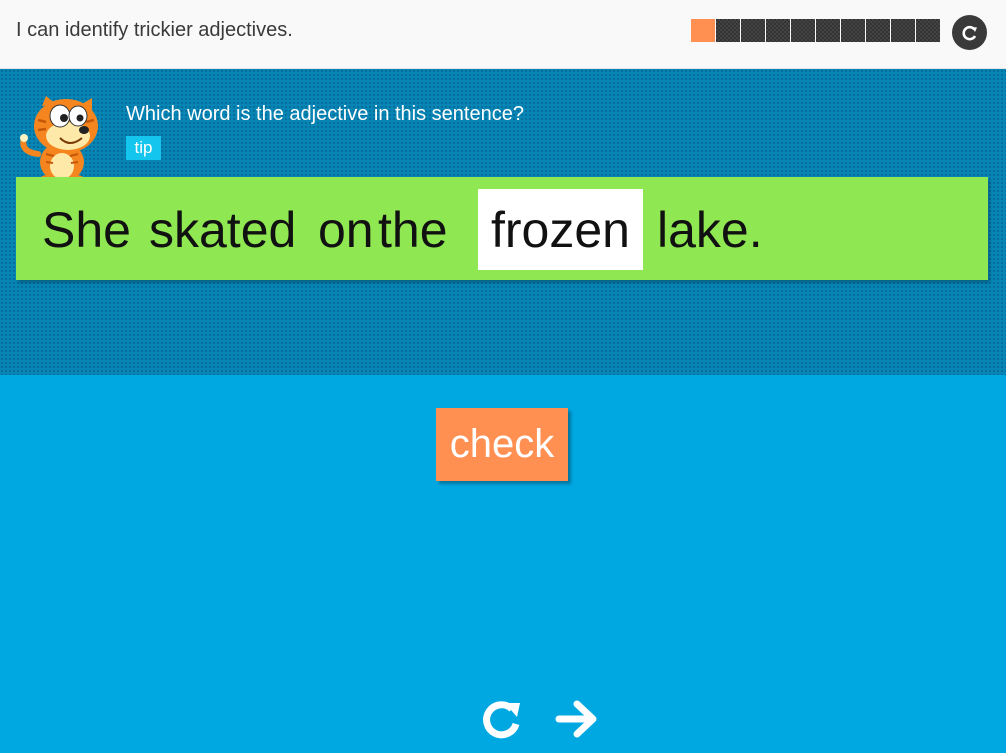 This screenshot has height=753, width=1006. I want to click on sentence-word: She, so click(86, 230).